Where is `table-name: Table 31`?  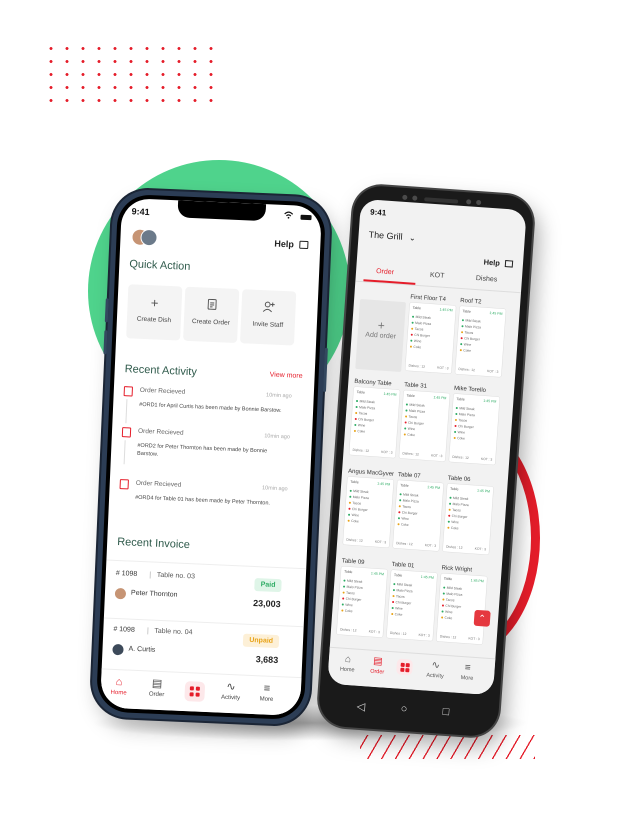
table-name: Table 31 is located at coordinates (416, 386).